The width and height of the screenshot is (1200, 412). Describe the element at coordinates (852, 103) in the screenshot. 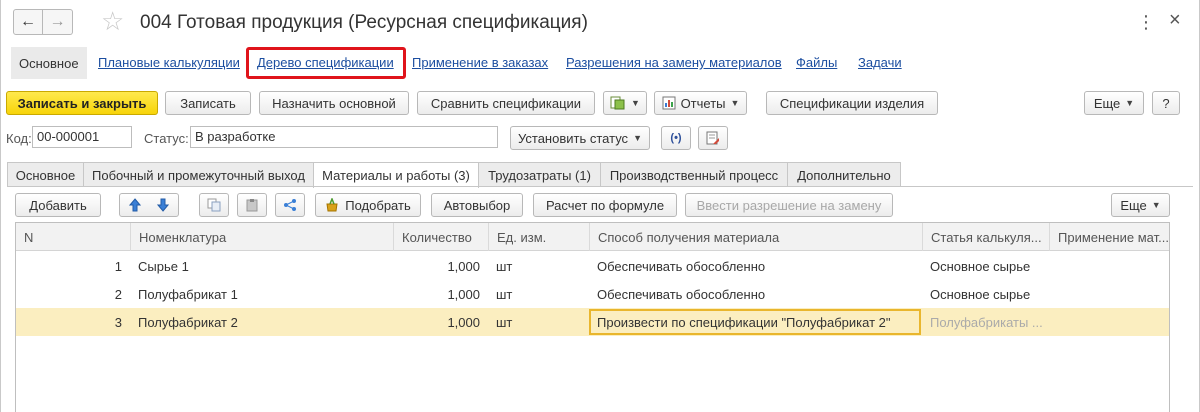

I see `item-specs-button: Спецификации изделия` at that location.